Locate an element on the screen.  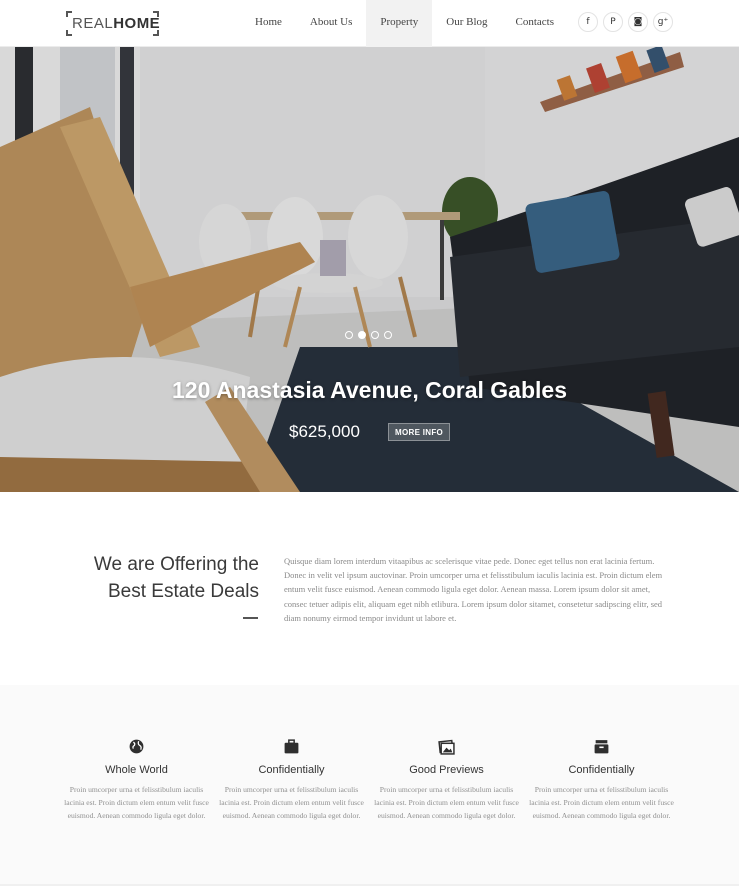
nav-about-us: About Us is located at coordinates (331, 23).